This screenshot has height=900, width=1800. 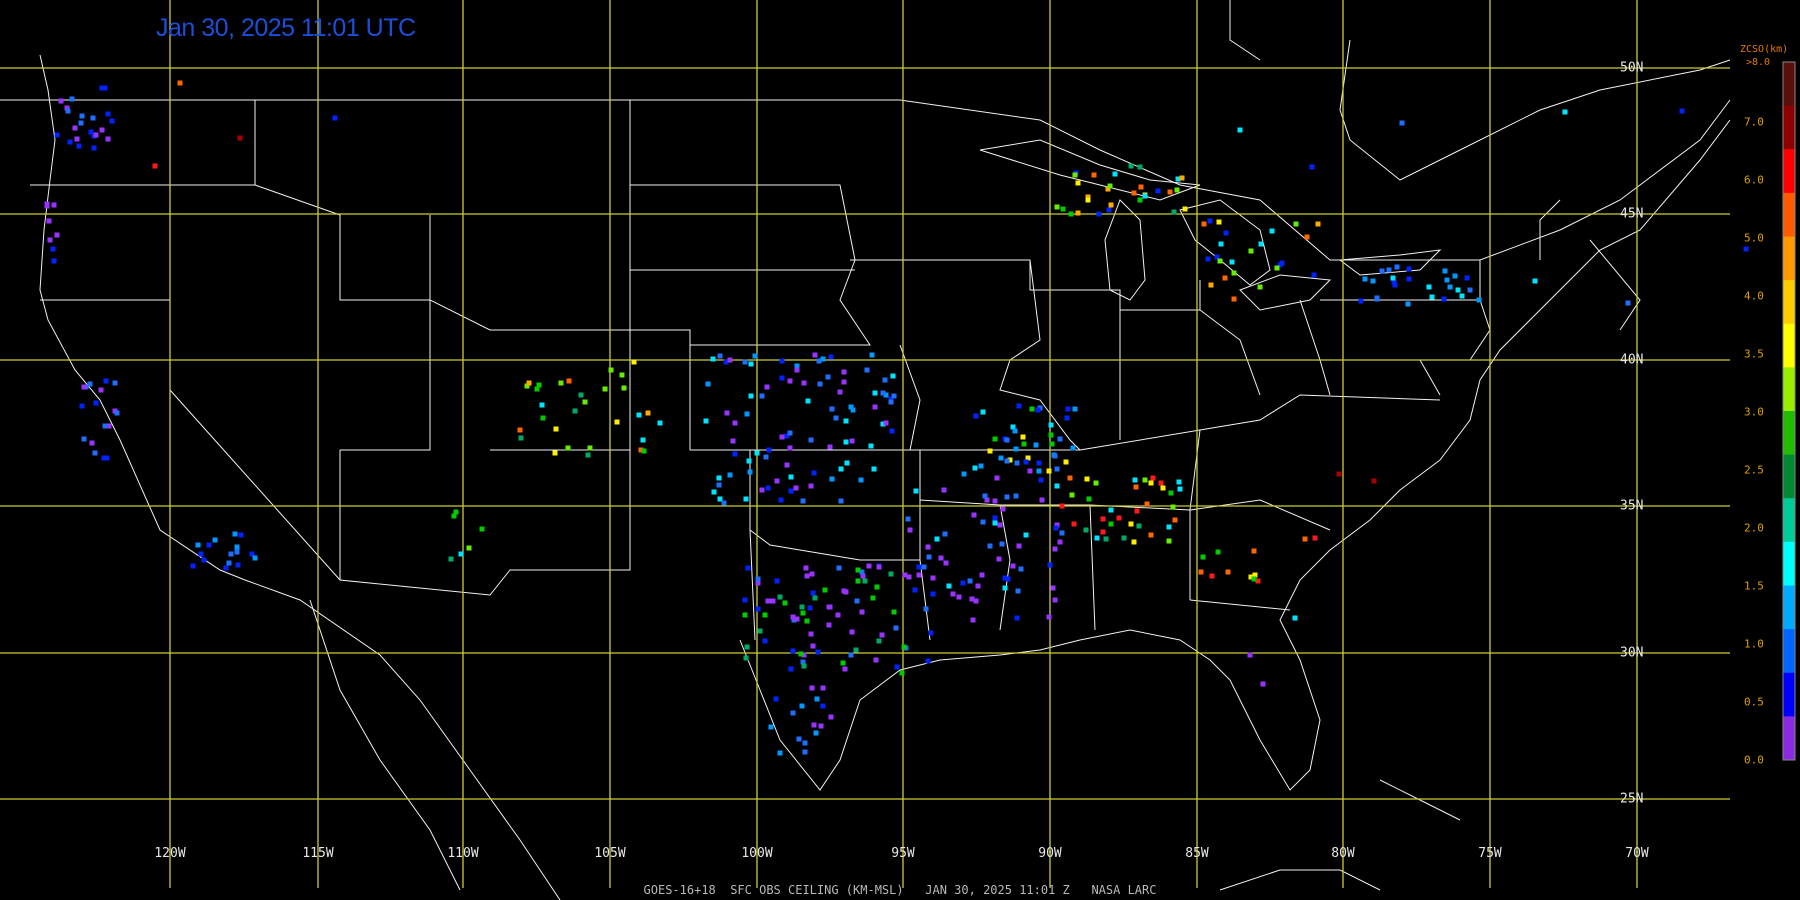 What do you see at coordinates (903, 853) in the screenshot?
I see `longitude-label: 95W` at bounding box center [903, 853].